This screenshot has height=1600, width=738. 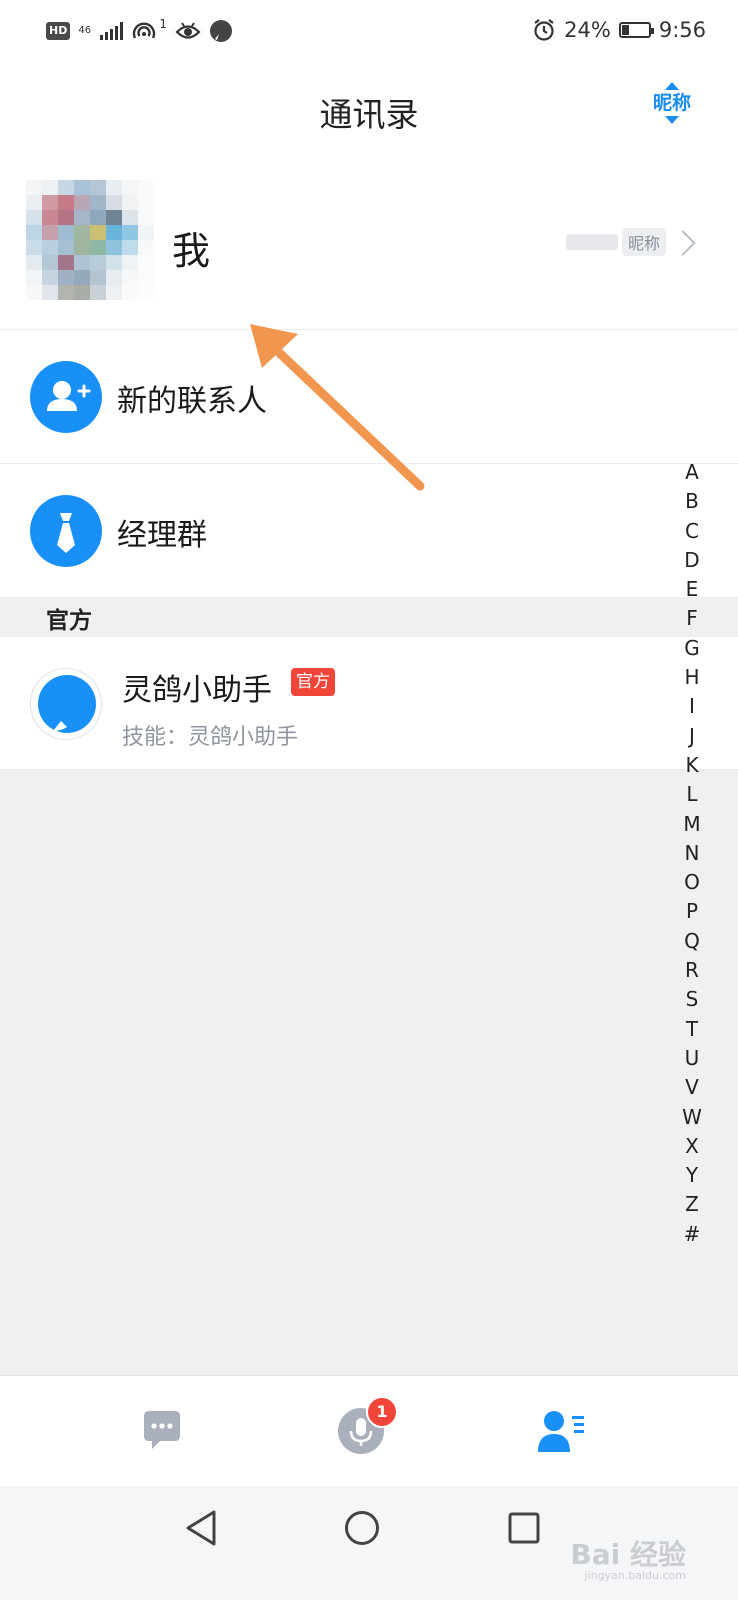 I want to click on hotspot-icon, so click(x=144, y=30).